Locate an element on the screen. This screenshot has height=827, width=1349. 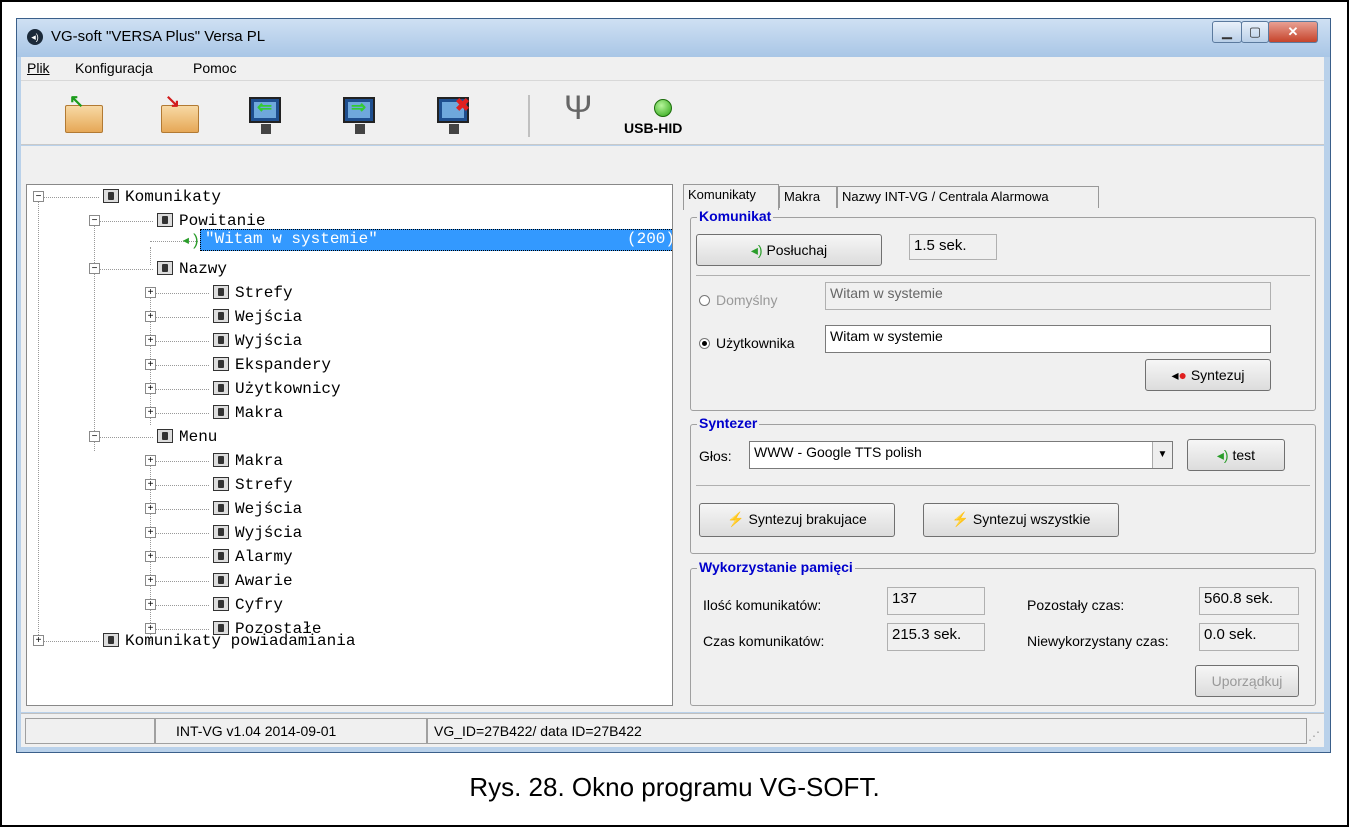
time-value: 215.3 sek. is located at coordinates (936, 637).